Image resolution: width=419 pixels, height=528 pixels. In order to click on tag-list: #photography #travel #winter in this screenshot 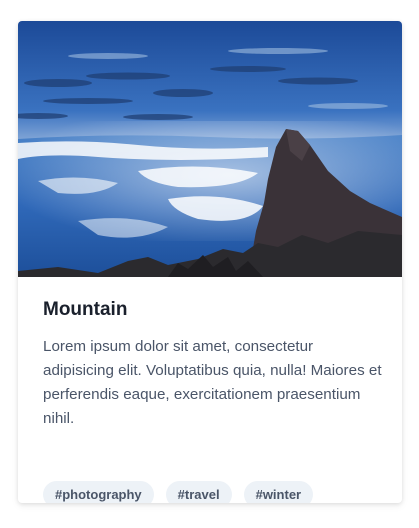, I will do `click(178, 492)`.